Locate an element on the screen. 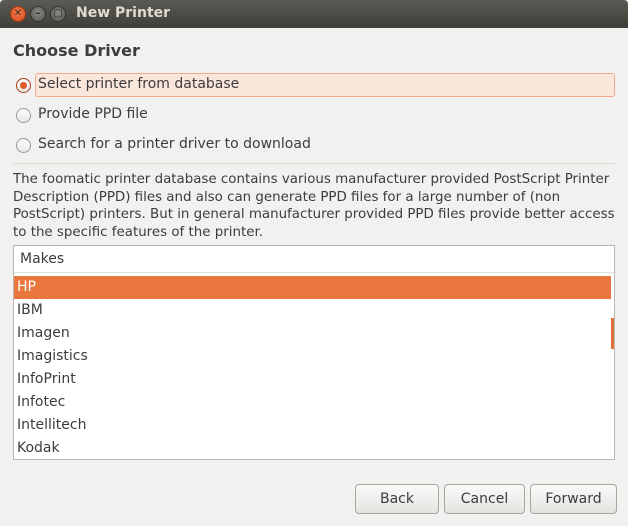 The height and width of the screenshot is (526, 628). radio-checked-dot is located at coordinates (23, 85).